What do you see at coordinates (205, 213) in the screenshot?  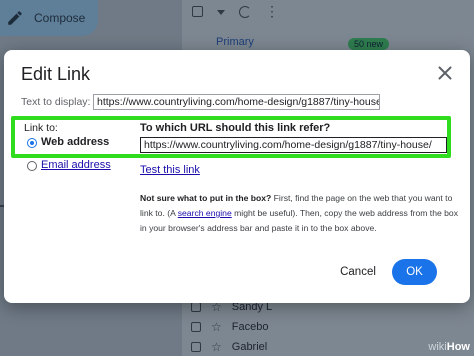 I see `search-engine-link: search engine` at bounding box center [205, 213].